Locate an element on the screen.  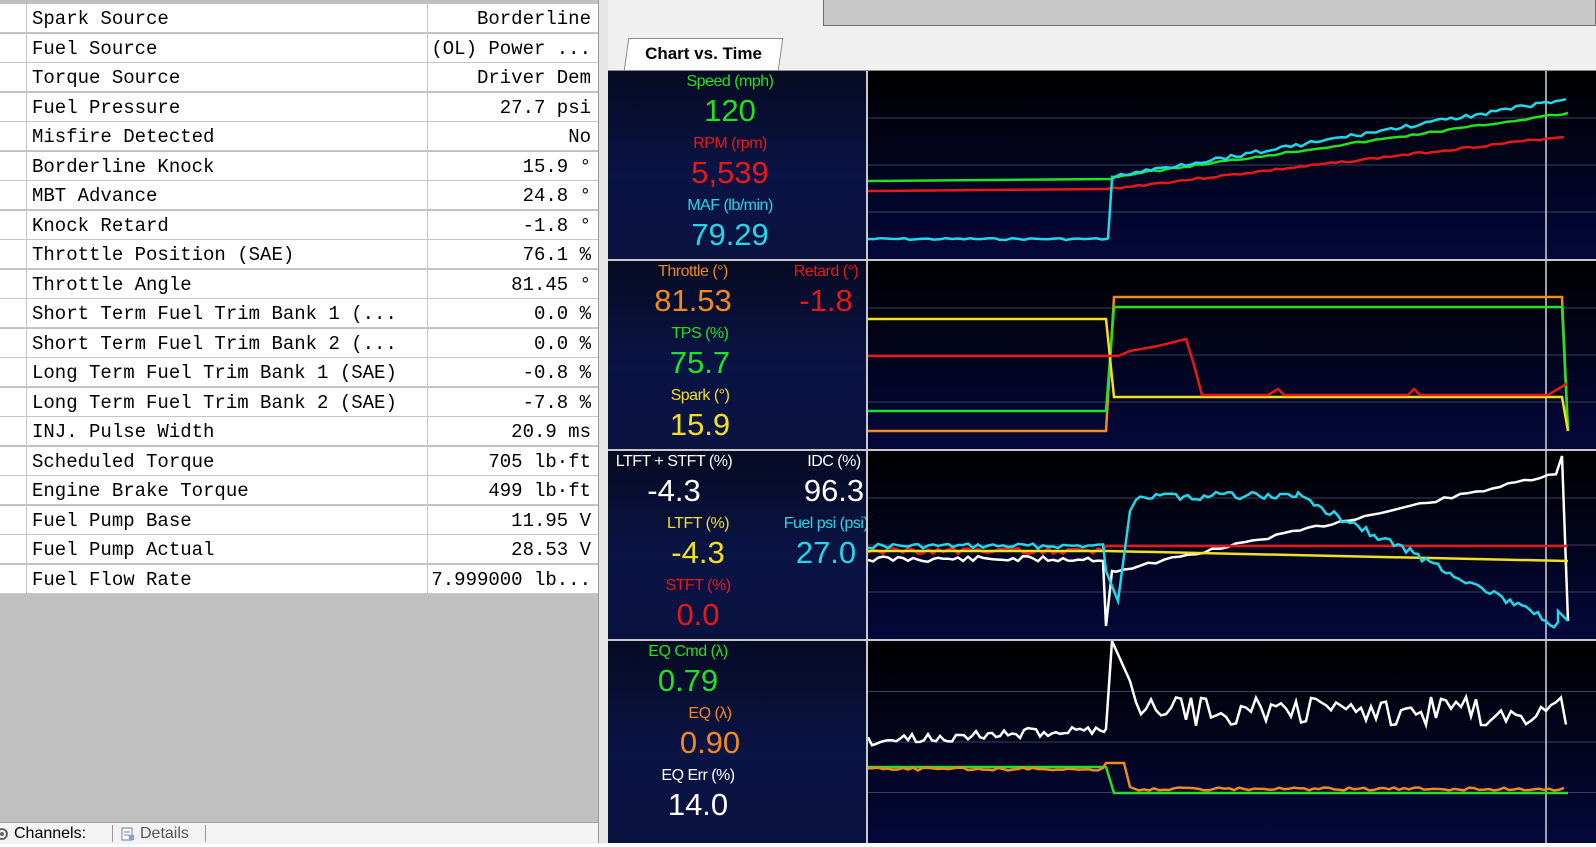
param-value-cell: Driver Dem is located at coordinates (512, 77).